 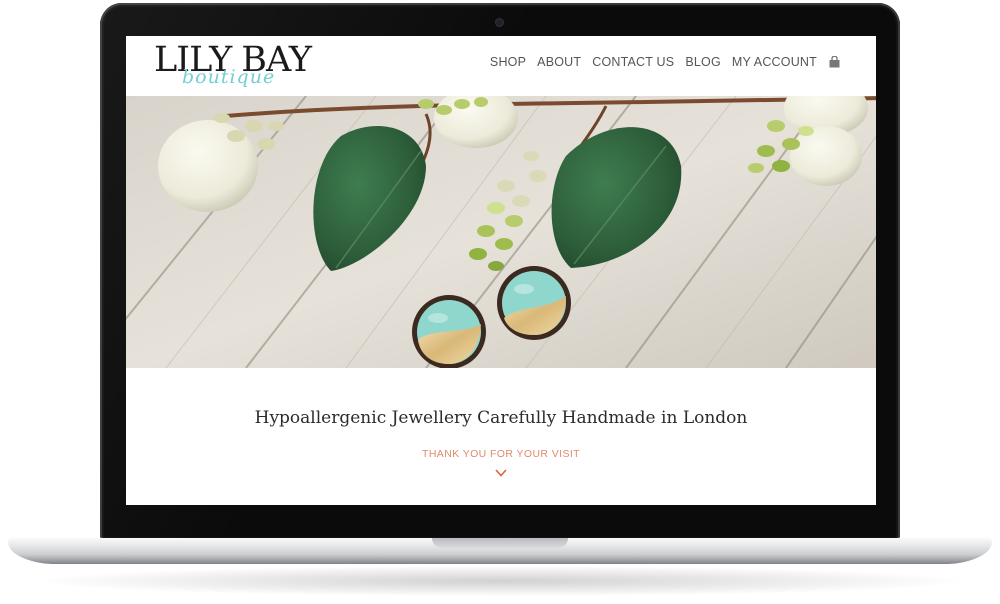 I want to click on site-logo: LILY BAY boutique, so click(x=233, y=66).